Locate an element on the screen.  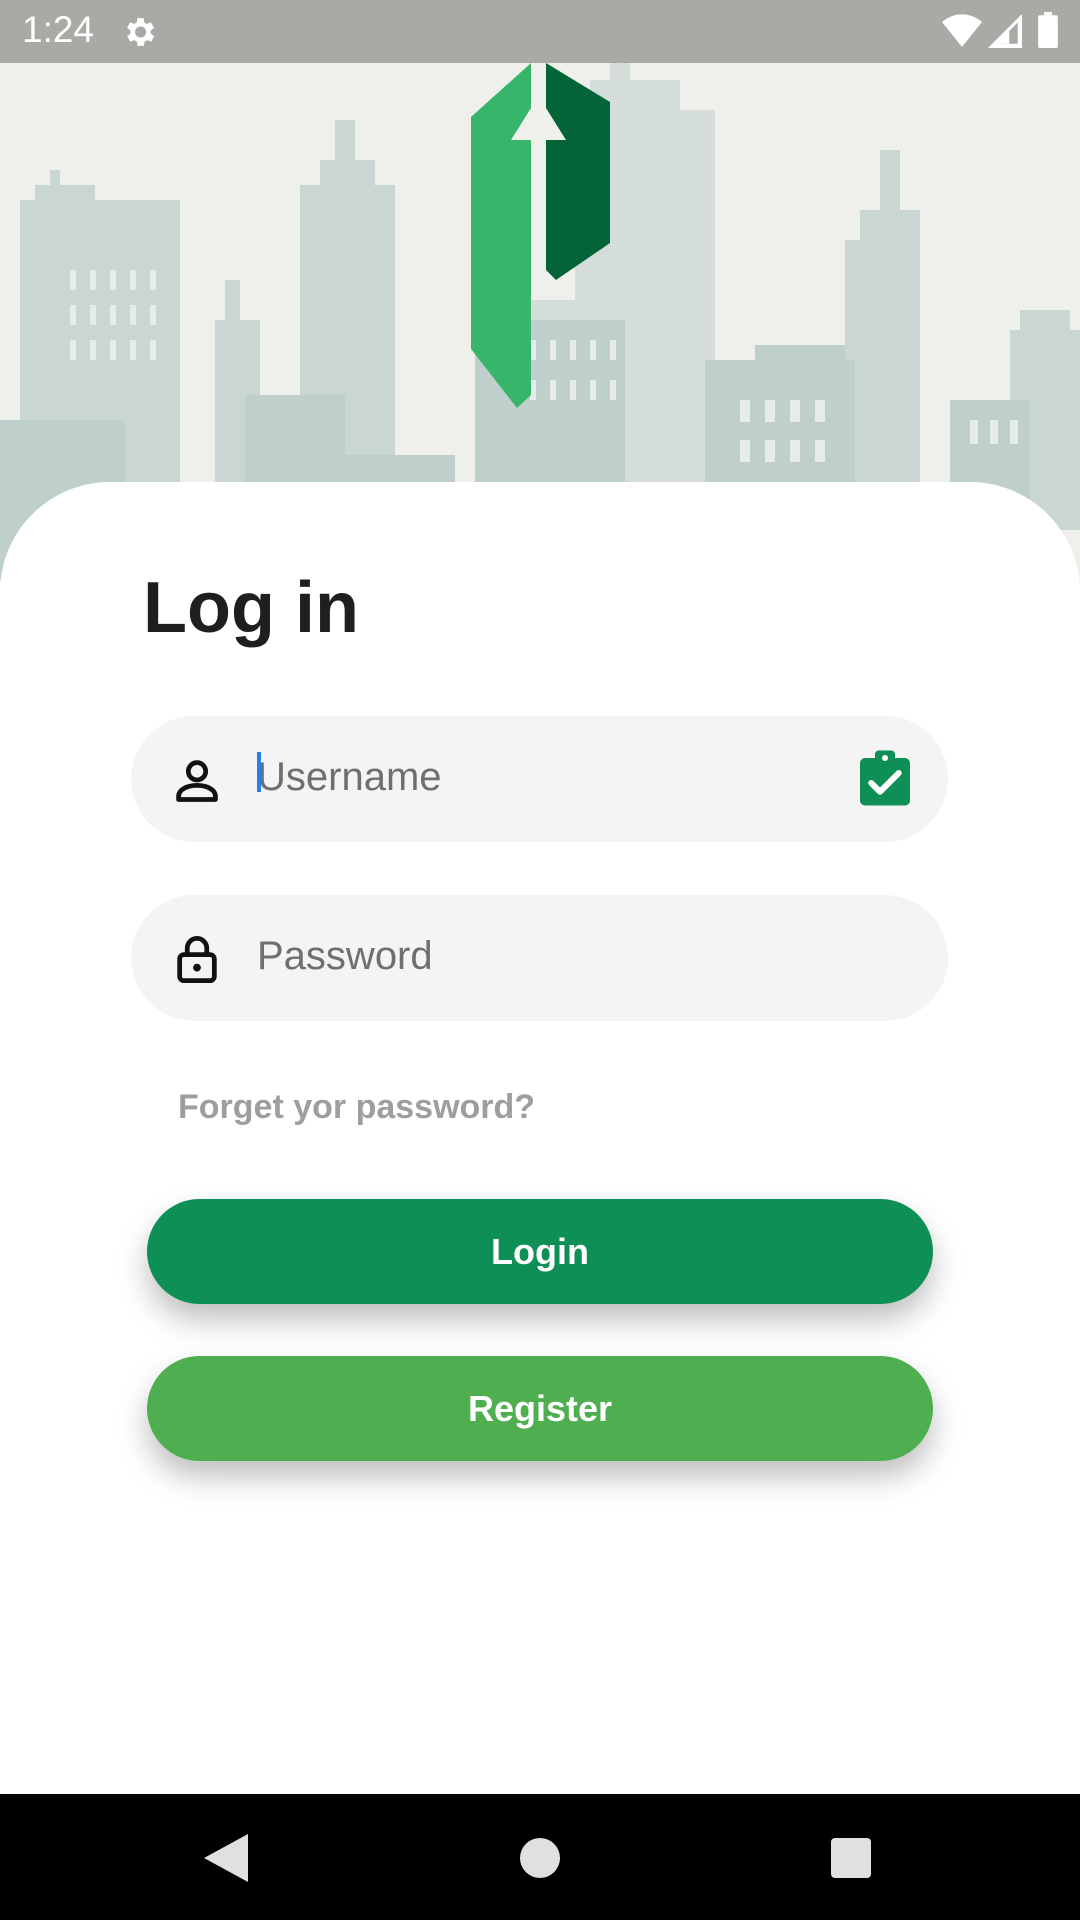
page-title: Log in is located at coordinates (251, 608).